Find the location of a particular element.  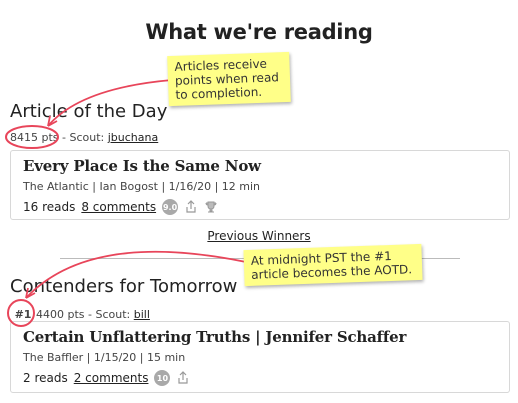

aotd-scout-link: jbuchana is located at coordinates (133, 137).